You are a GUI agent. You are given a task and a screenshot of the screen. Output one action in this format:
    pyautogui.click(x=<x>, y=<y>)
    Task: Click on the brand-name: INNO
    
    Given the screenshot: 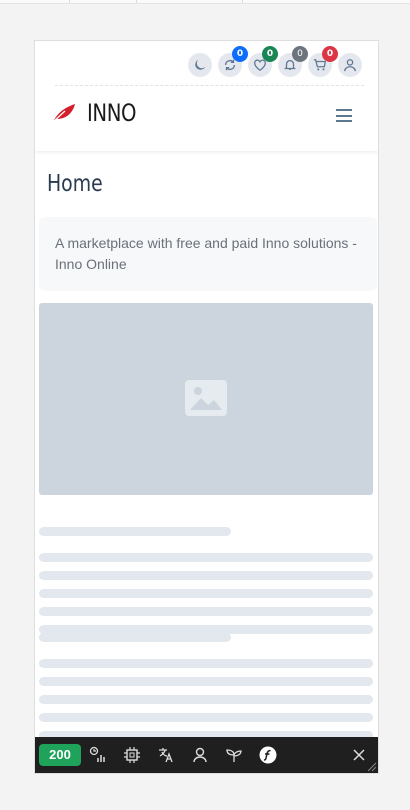 What is the action you would take?
    pyautogui.click(x=112, y=113)
    